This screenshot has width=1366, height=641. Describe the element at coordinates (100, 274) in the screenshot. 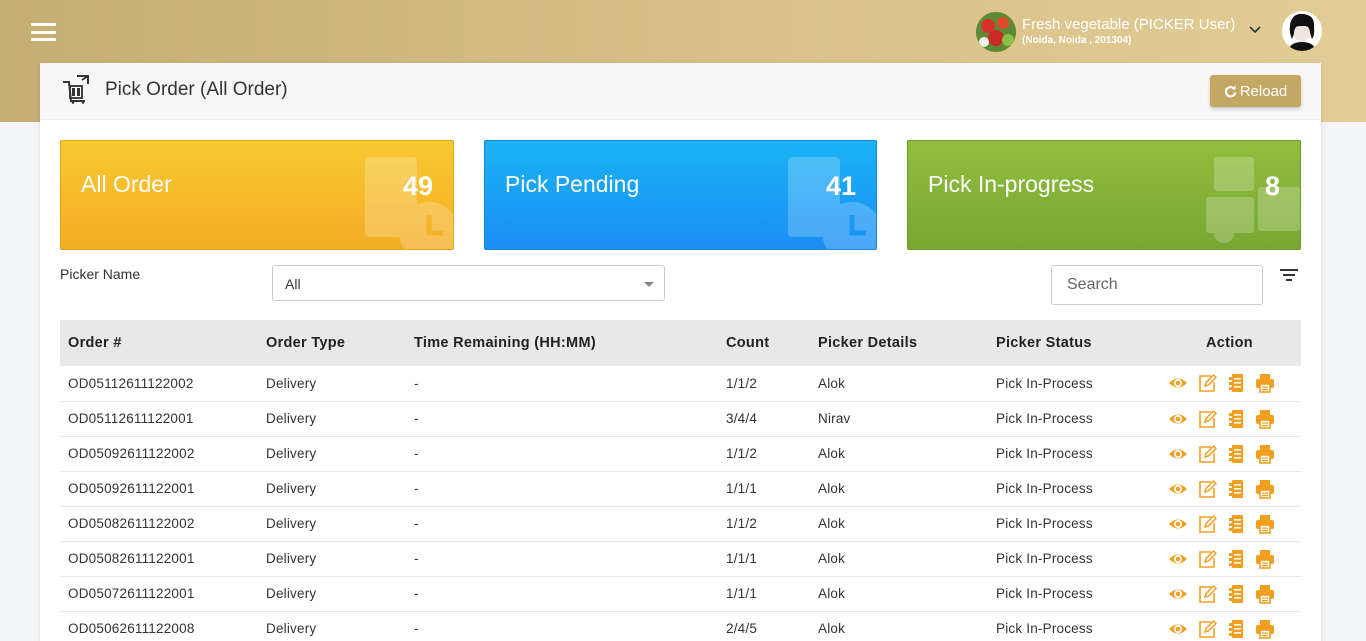

I see `picker-name-label: Picker Name` at that location.